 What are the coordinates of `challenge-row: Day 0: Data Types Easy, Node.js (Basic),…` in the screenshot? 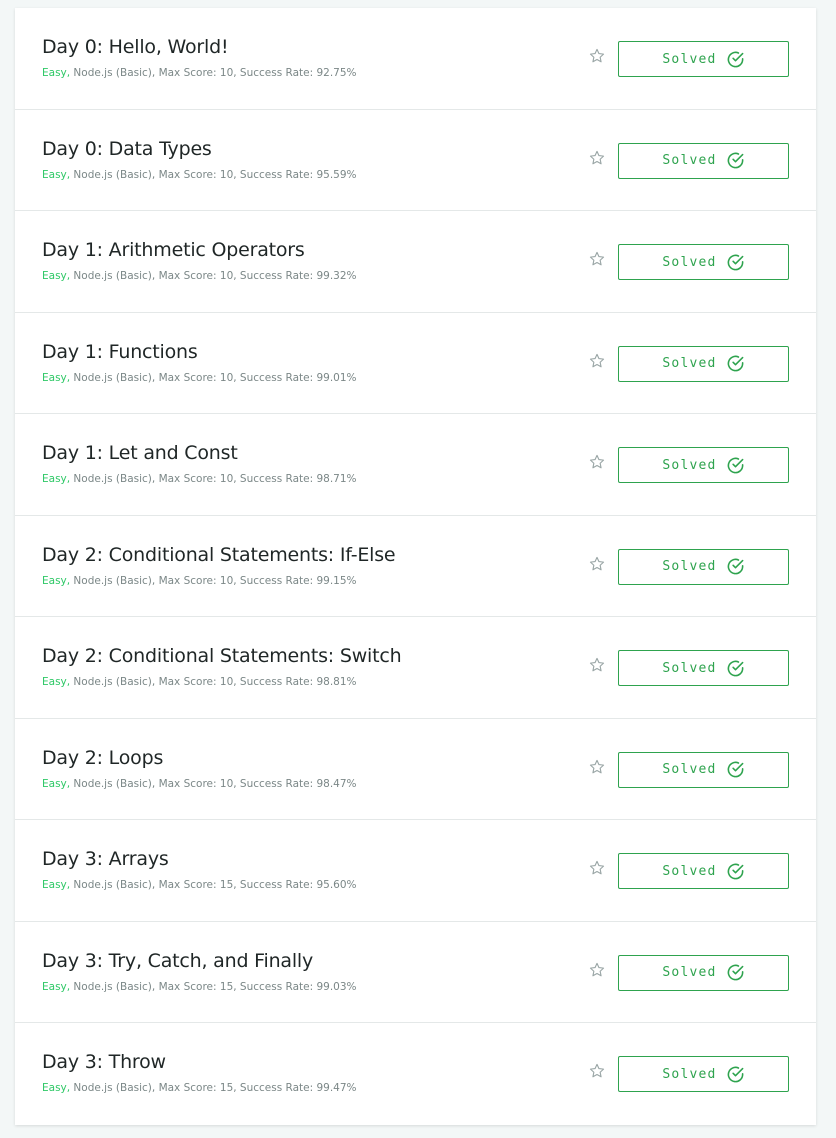 It's located at (415, 160).